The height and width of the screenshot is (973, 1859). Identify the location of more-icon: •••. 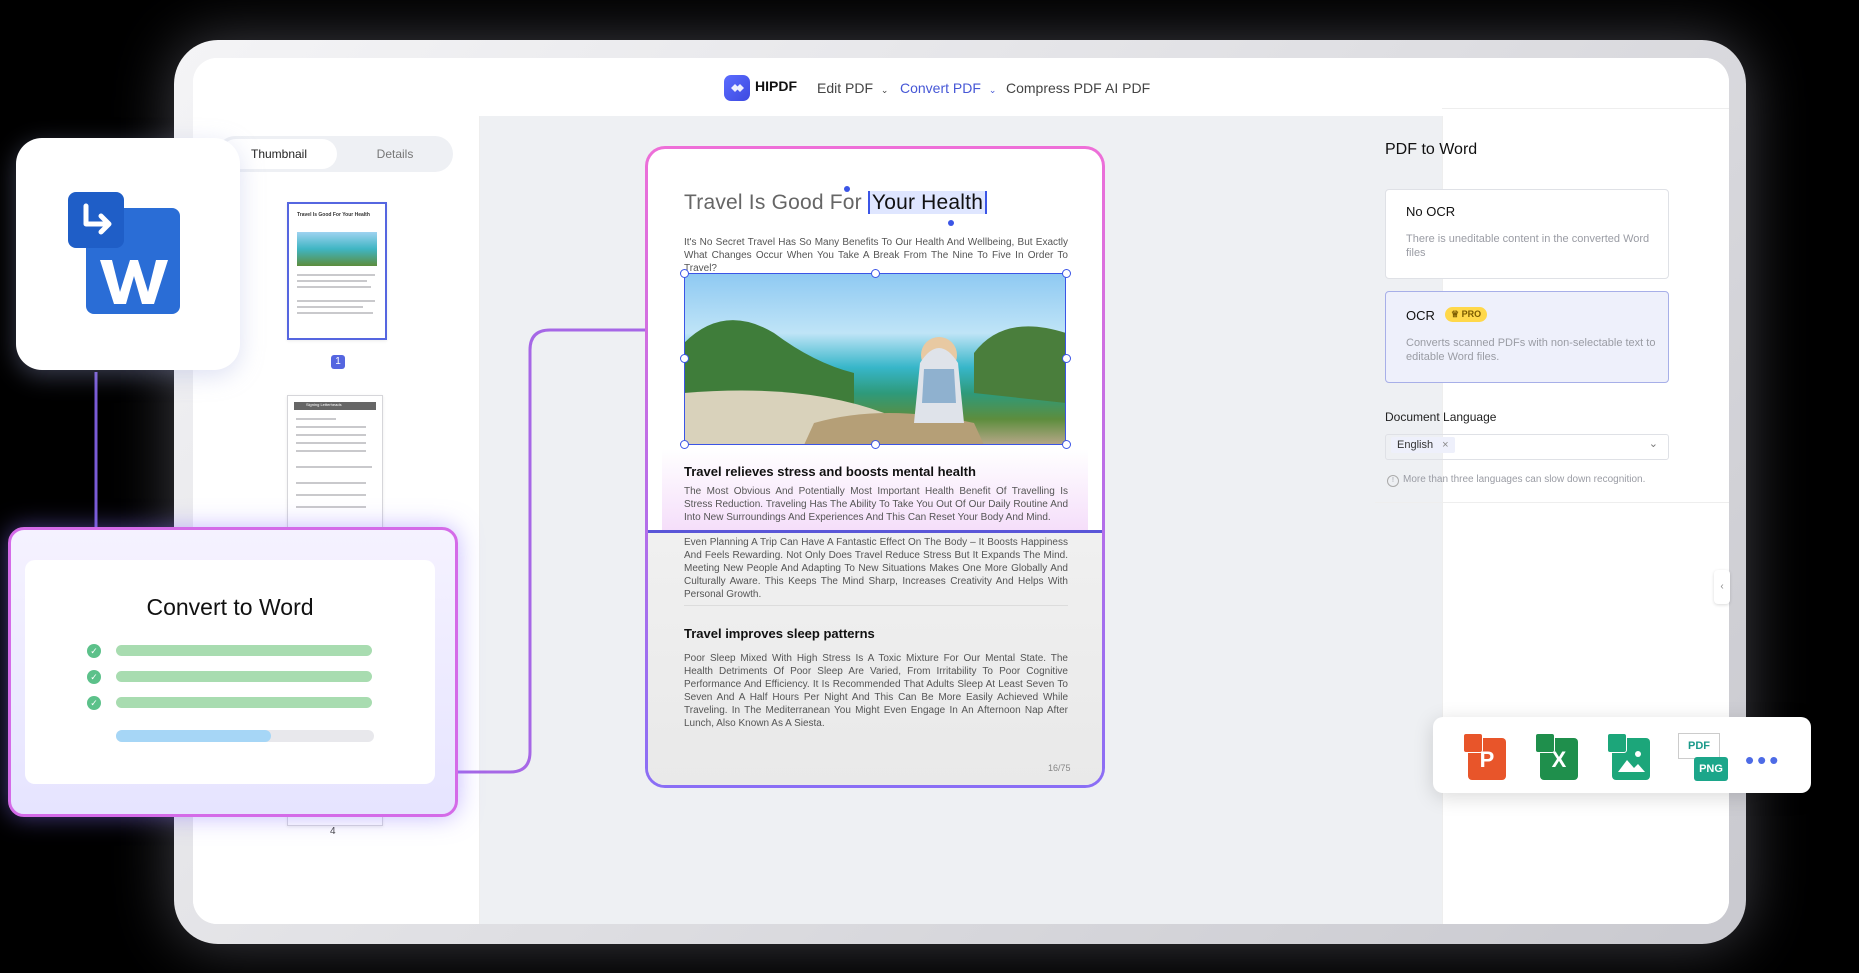
(1763, 760).